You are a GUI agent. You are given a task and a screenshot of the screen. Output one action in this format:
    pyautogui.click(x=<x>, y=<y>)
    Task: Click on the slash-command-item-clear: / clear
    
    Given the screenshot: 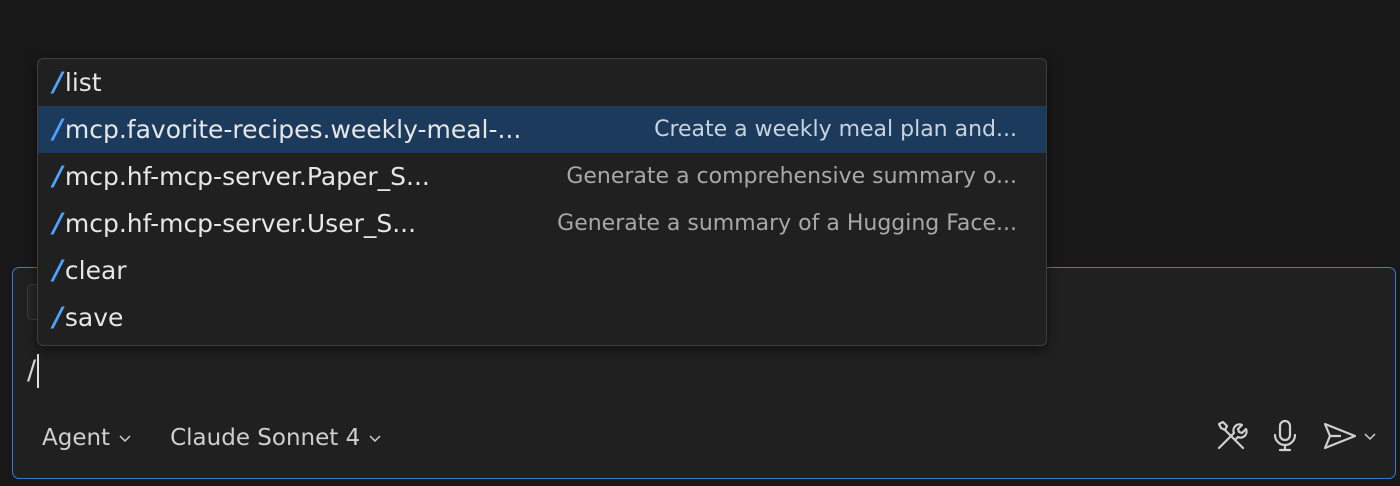 What is the action you would take?
    pyautogui.click(x=542, y=270)
    